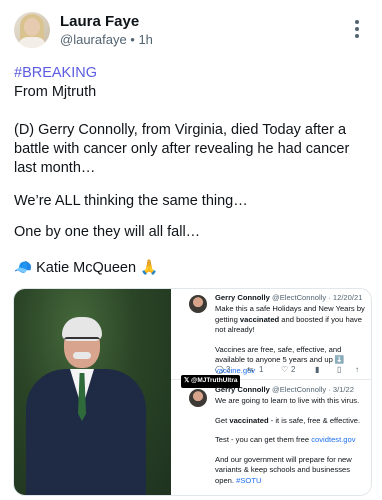  Describe the element at coordinates (339, 359) in the screenshot. I see `down-arrow-icon: ⬇️` at that location.